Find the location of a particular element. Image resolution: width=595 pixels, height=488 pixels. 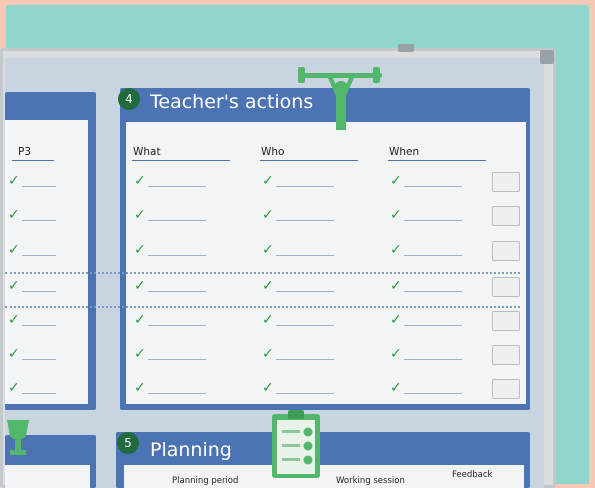

planning-col-session: Working session is located at coordinates (370, 481).